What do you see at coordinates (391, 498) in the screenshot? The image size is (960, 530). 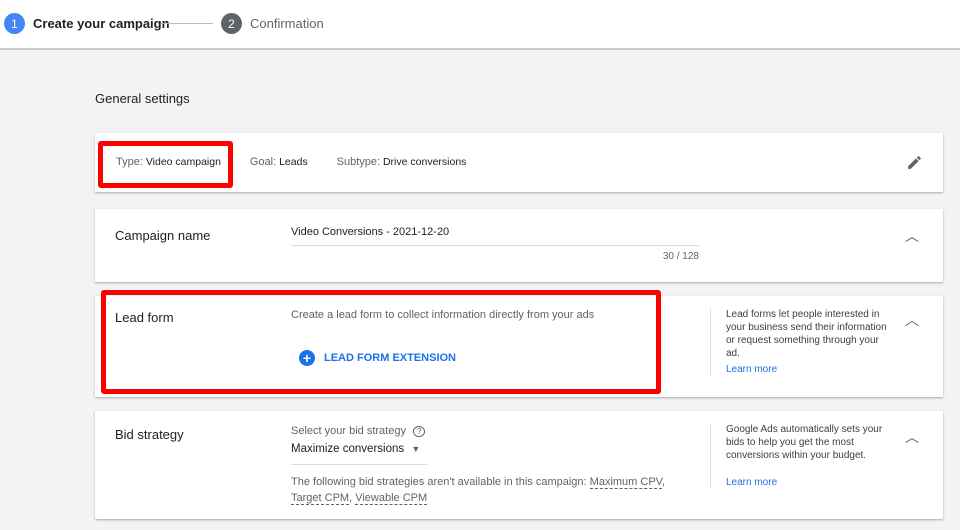 I see `unavailable-strategy: Viewable CPM` at bounding box center [391, 498].